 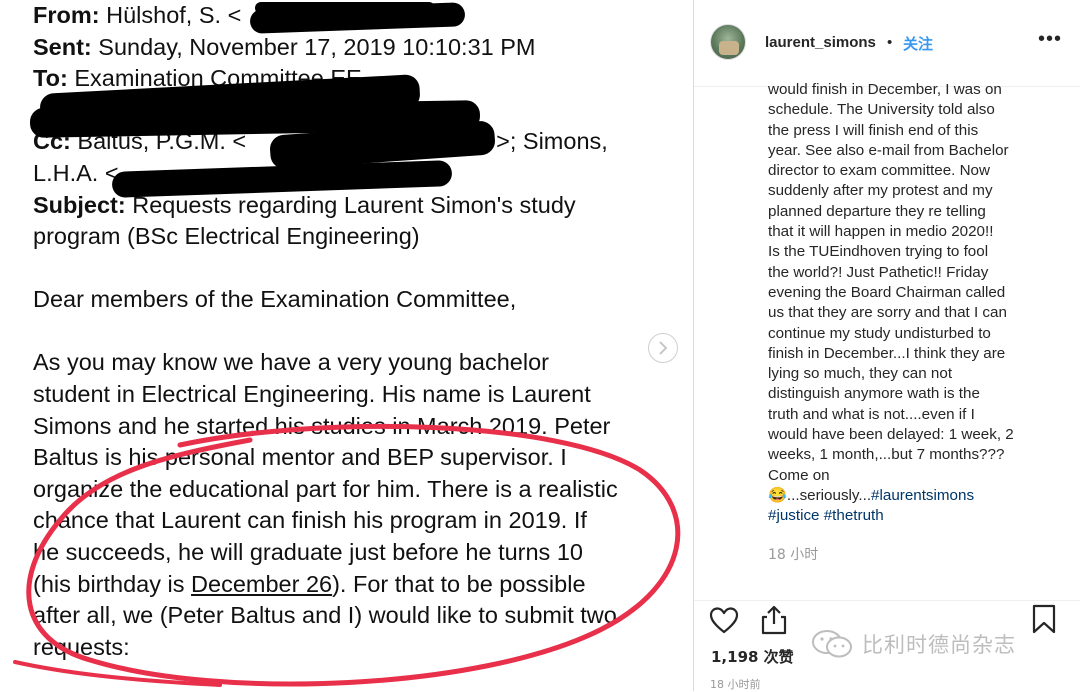 I want to click on next-image-button, so click(x=663, y=348).